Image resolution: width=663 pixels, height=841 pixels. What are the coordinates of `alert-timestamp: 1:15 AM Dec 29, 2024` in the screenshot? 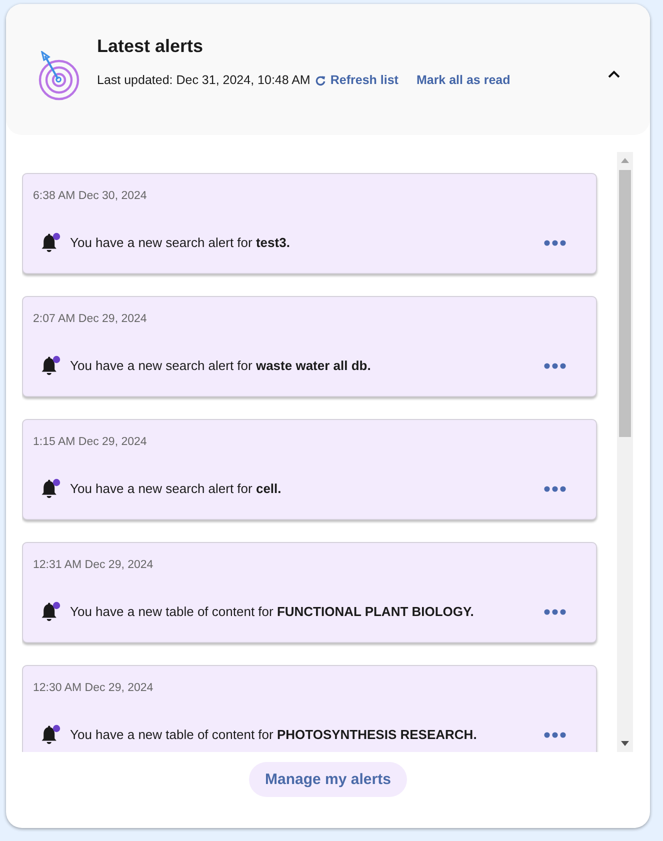 It's located at (90, 442).